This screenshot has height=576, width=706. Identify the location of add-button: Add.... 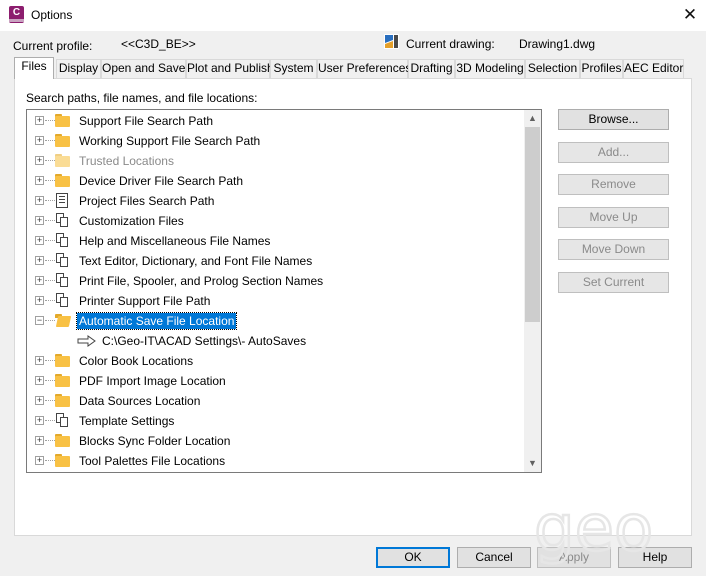
(613, 152).